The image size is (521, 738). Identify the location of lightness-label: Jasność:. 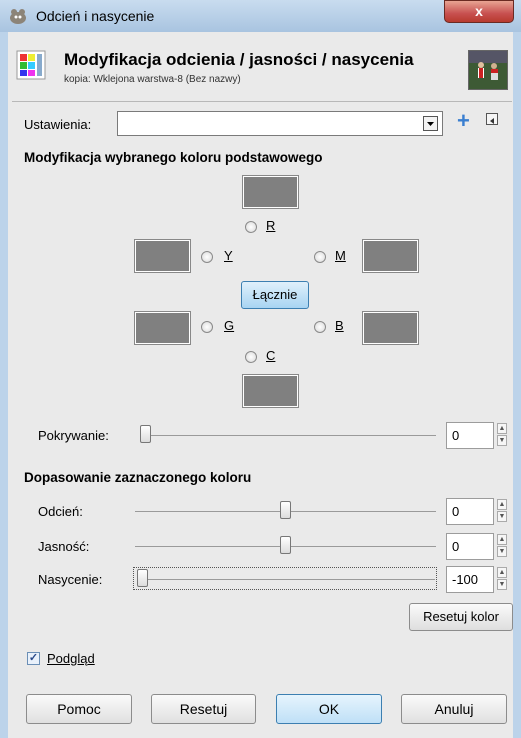
(64, 546).